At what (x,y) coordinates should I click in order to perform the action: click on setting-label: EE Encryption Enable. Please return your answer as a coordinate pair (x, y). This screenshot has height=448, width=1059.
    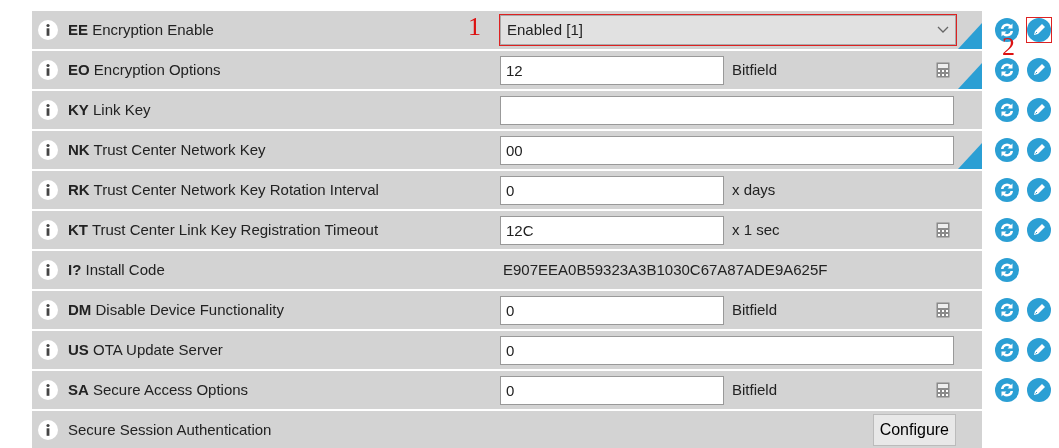
    Looking at the image, I should click on (141, 29).